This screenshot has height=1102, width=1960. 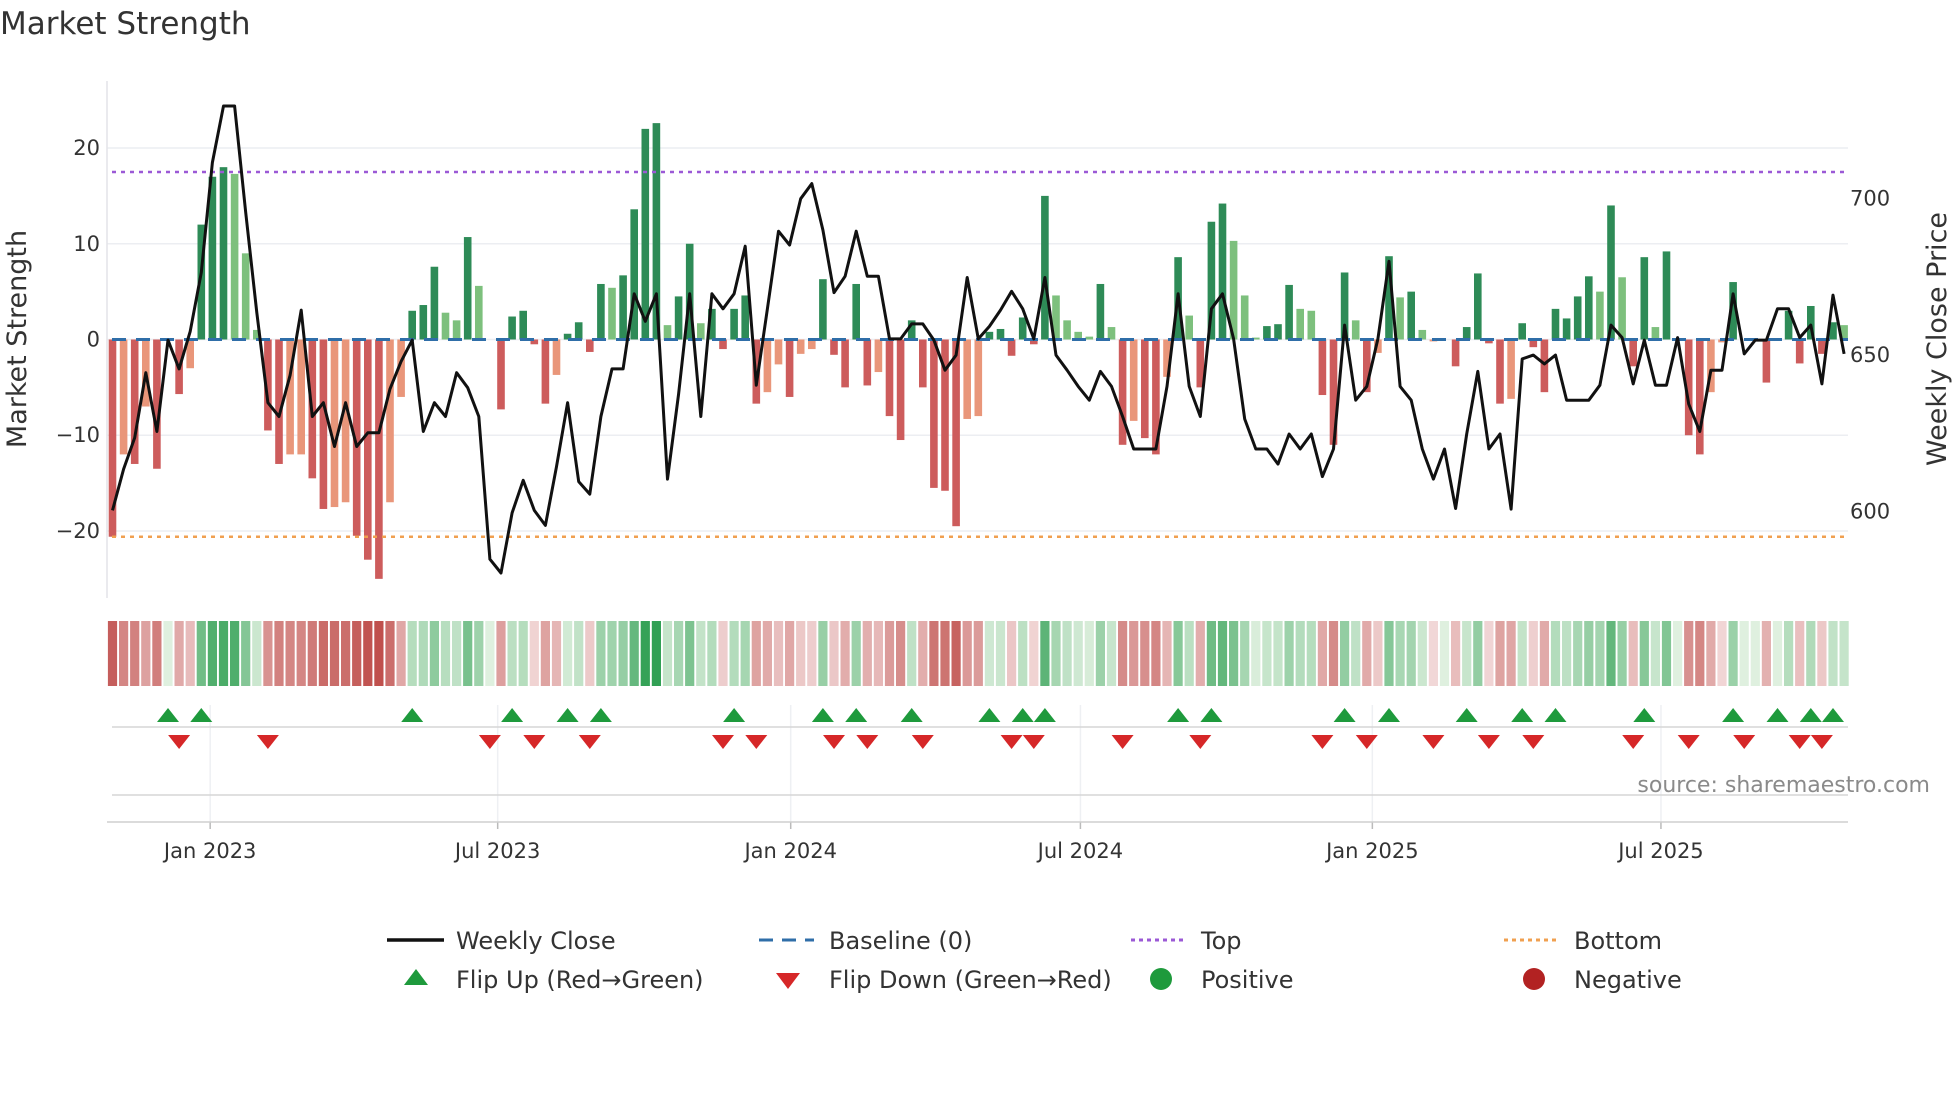 What do you see at coordinates (970, 980) in the screenshot?
I see `legend-flip-down: Flip Down (Green→Red)` at bounding box center [970, 980].